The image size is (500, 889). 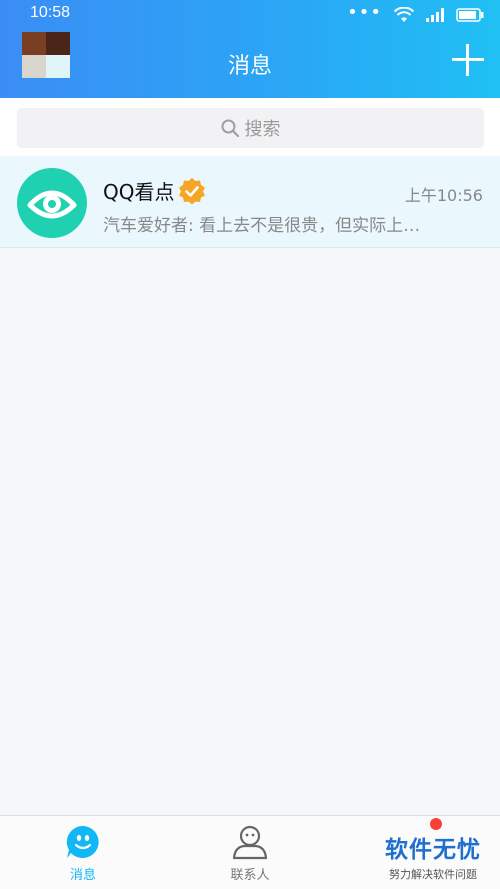 What do you see at coordinates (468, 60) in the screenshot?
I see `add-plus-icon` at bounding box center [468, 60].